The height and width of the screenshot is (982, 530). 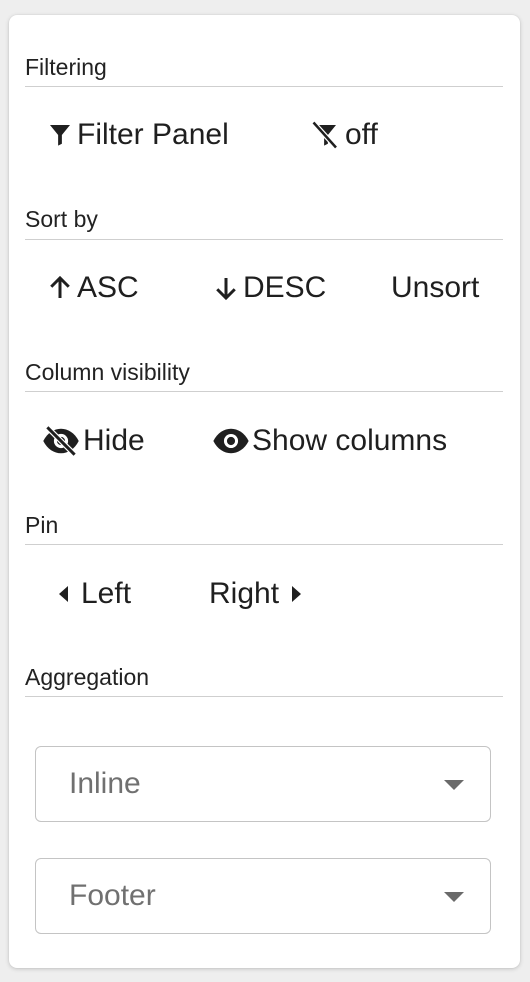 I want to click on filter-panel-label: Filter Panel, so click(x=153, y=134).